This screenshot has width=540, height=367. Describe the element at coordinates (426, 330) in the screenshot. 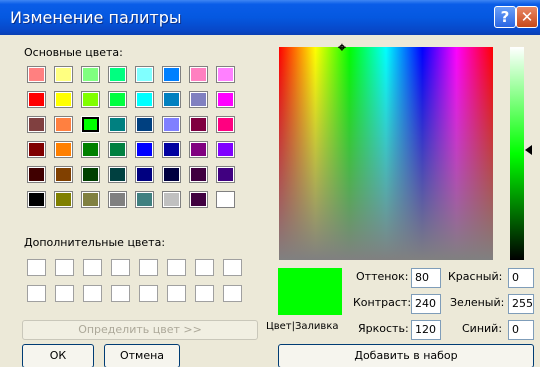

I see `luminance-field: 120` at that location.